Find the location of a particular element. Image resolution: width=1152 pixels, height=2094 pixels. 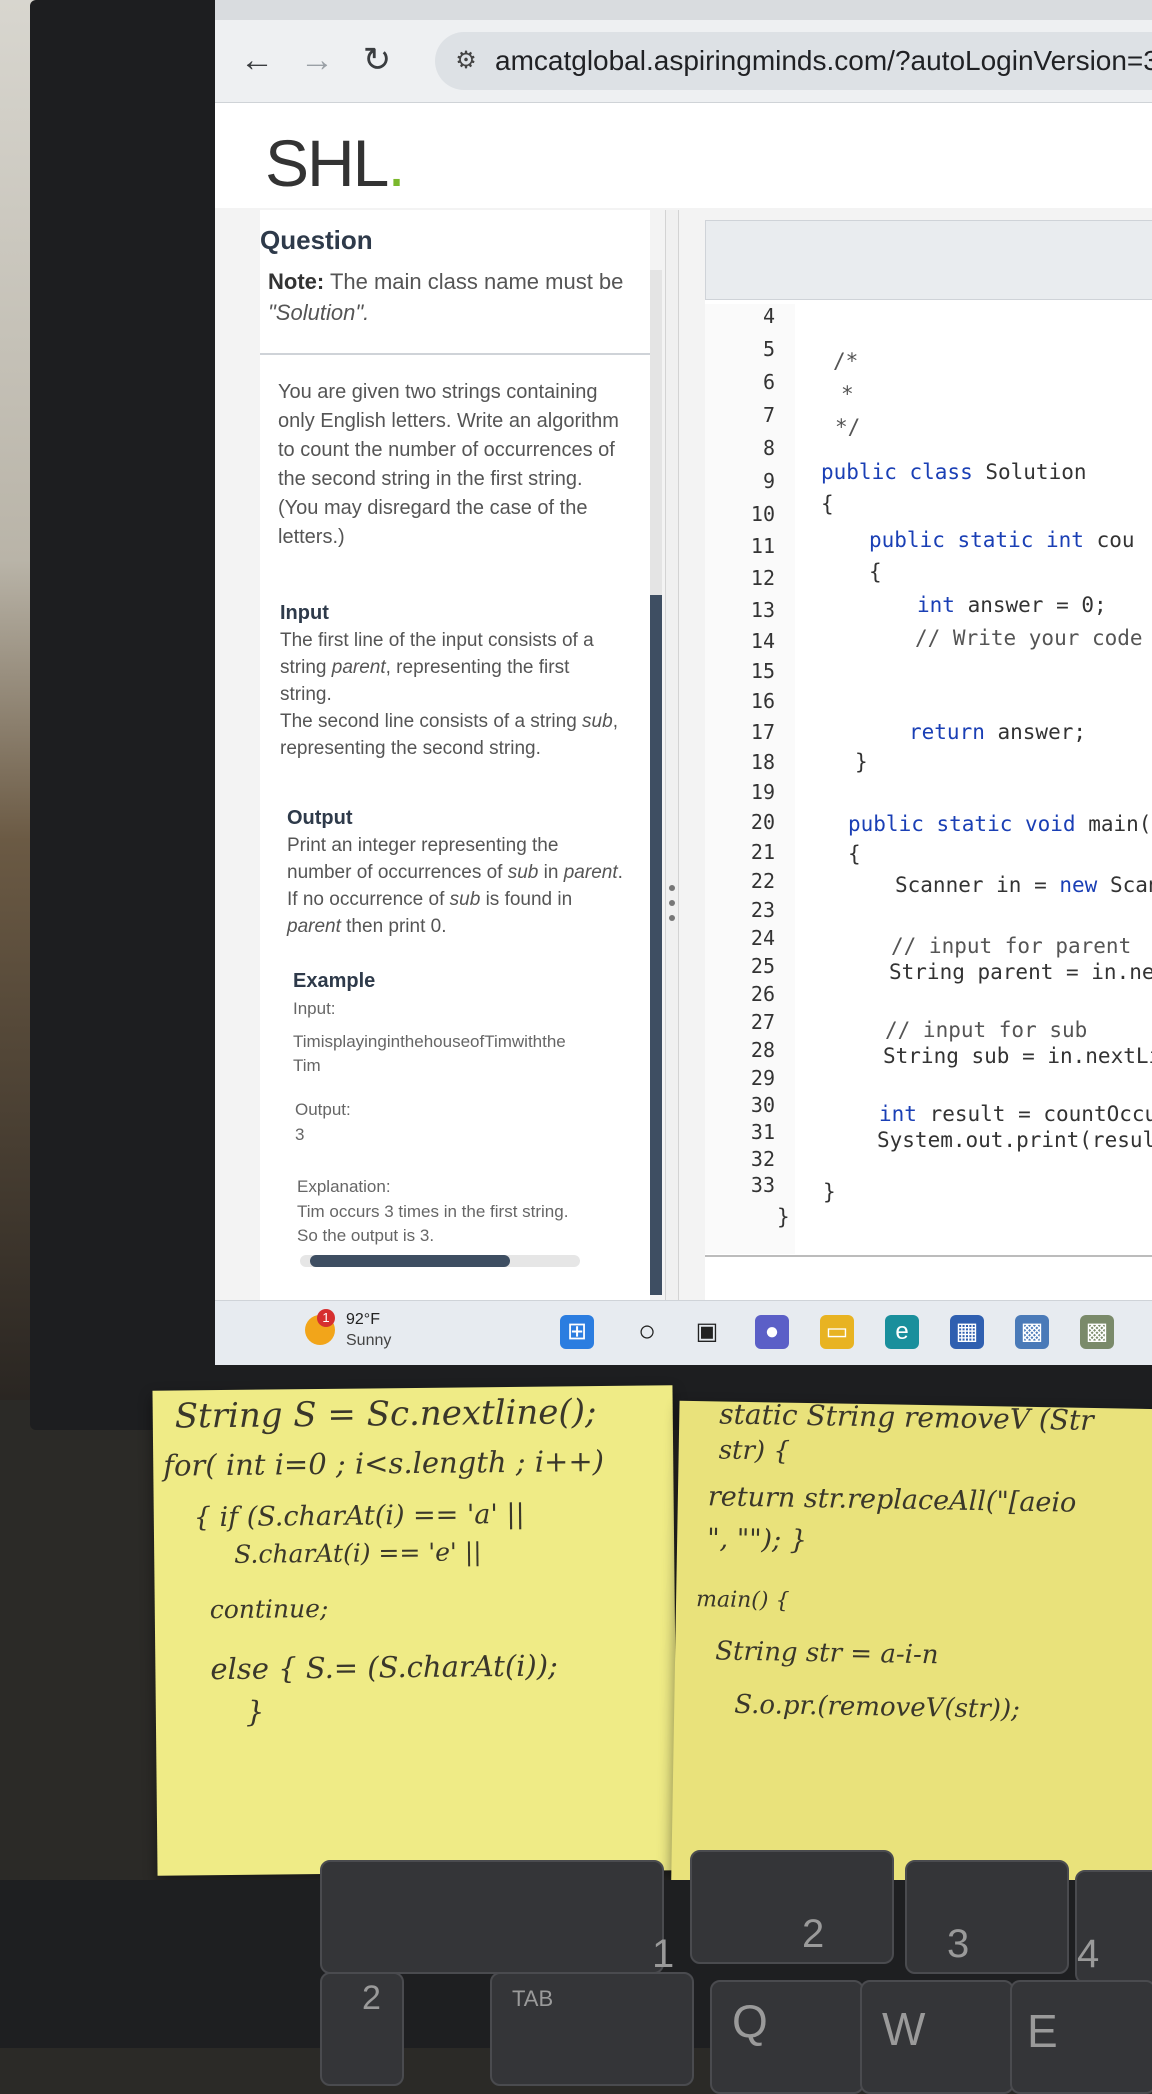

line-number: 12 is located at coordinates (762, 578).